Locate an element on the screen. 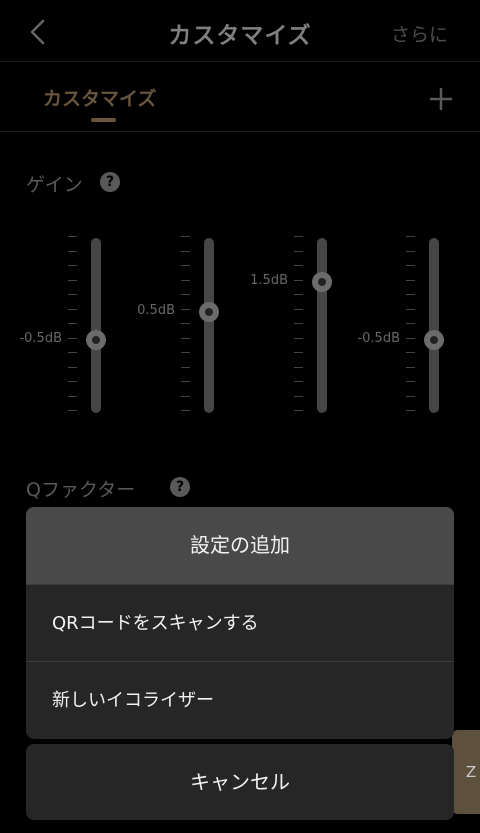  side-tab: Z is located at coordinates (466, 772).